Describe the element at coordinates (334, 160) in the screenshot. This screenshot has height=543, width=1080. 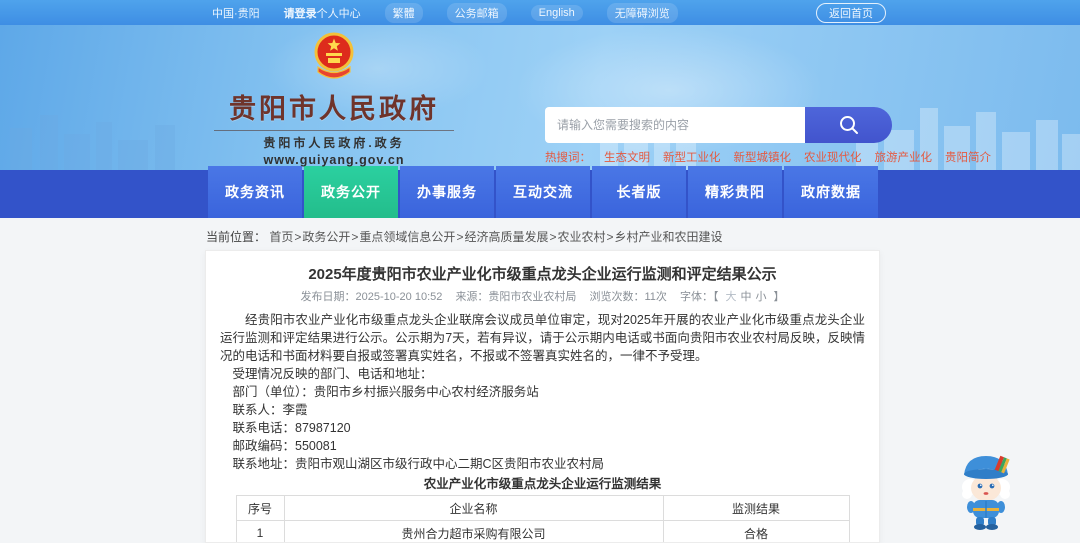
I see `site-url: www.guiyang.gov.cn` at that location.